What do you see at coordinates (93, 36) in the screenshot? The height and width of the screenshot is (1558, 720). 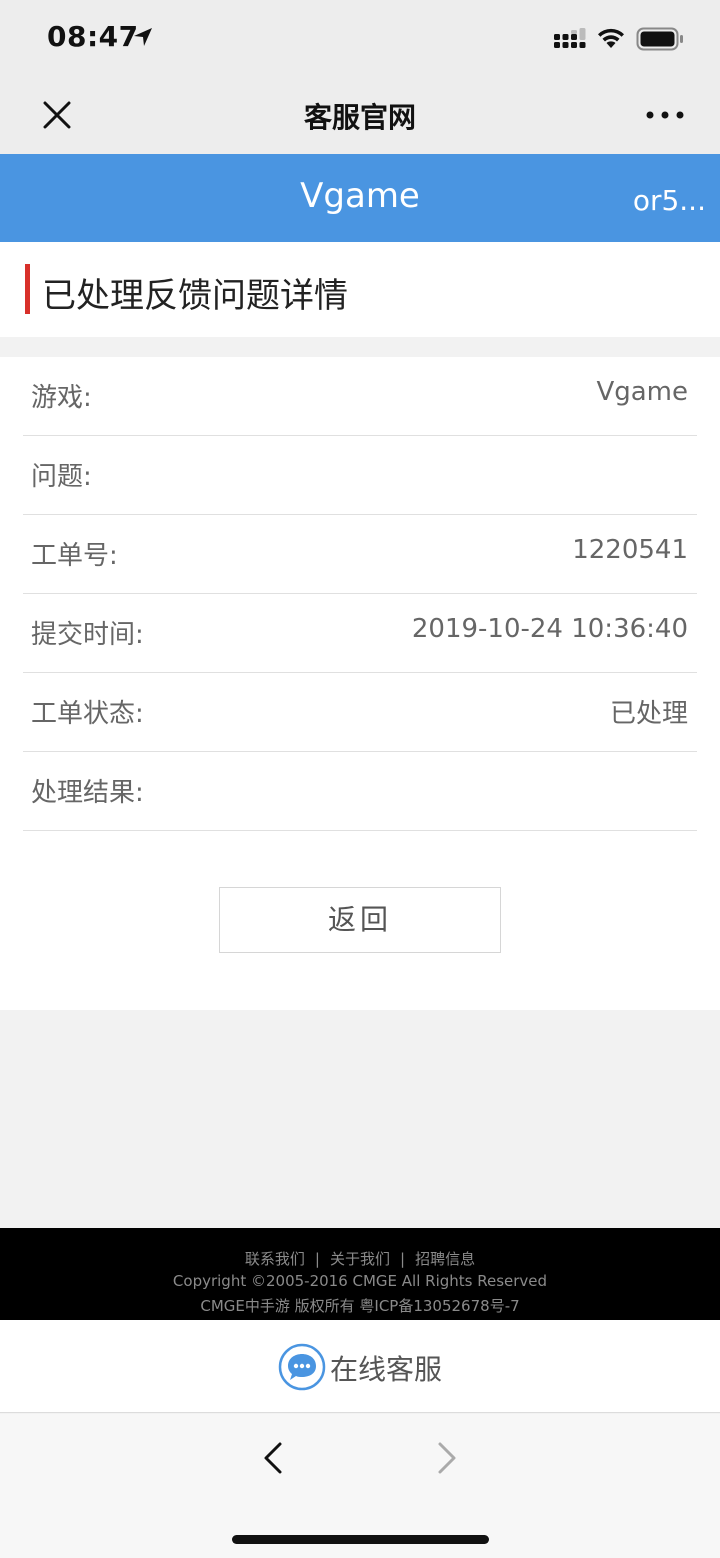 I see `status-time: 08:47` at bounding box center [93, 36].